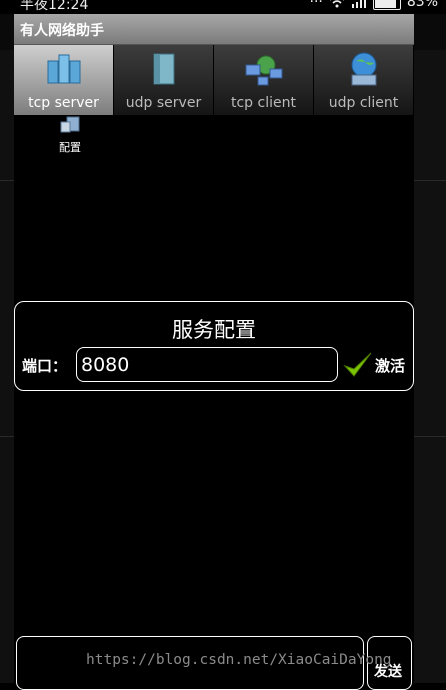 This screenshot has width=446, height=690. I want to click on activate-button: 激活, so click(374, 365).